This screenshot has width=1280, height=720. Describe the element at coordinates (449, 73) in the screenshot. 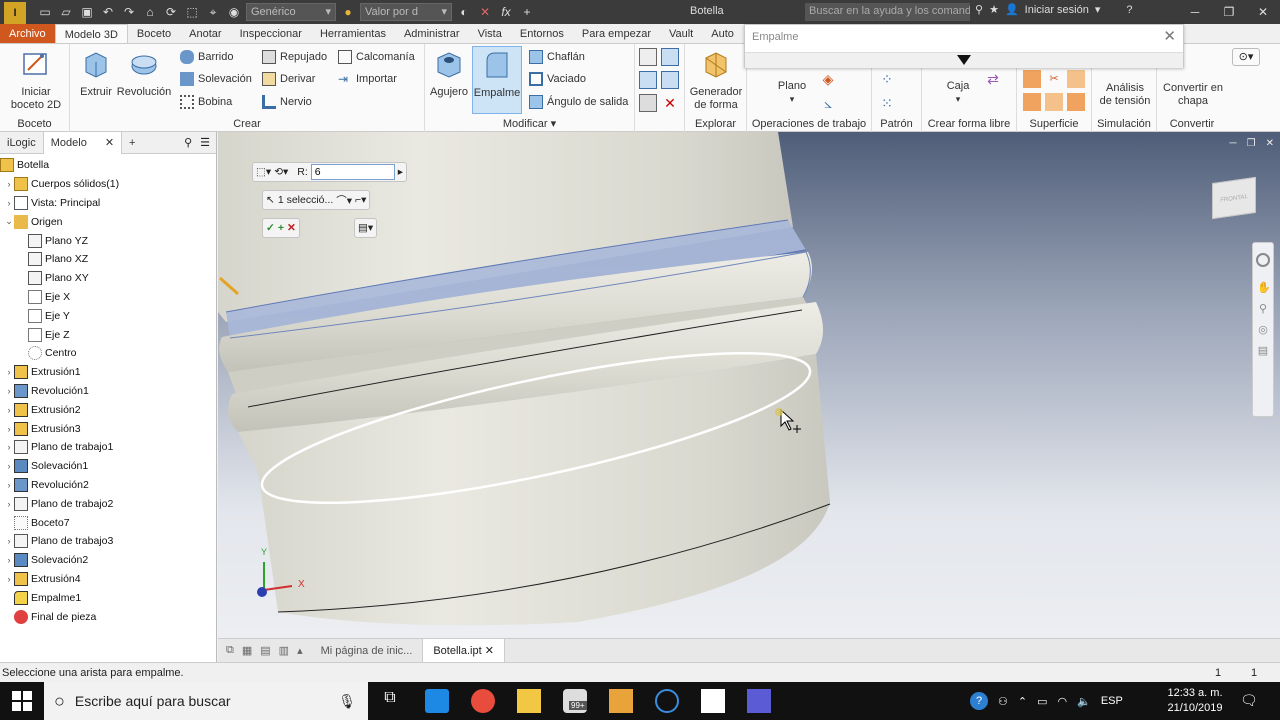

I see `hole-button: Agujero` at that location.